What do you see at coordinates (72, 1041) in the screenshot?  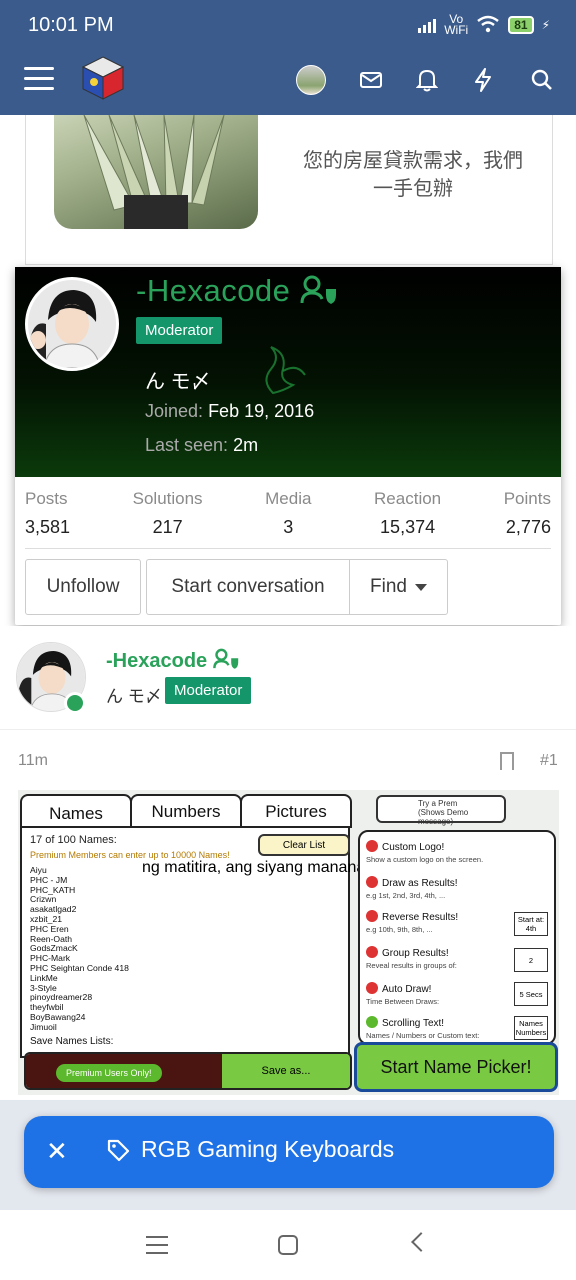 I see `save-lists-label: Save Names Lists:` at bounding box center [72, 1041].